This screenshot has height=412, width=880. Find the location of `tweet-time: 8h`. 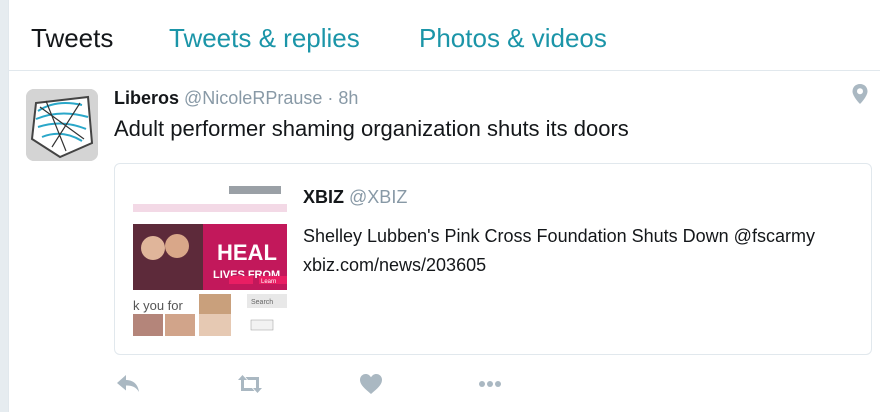

tweet-time: 8h is located at coordinates (348, 98).